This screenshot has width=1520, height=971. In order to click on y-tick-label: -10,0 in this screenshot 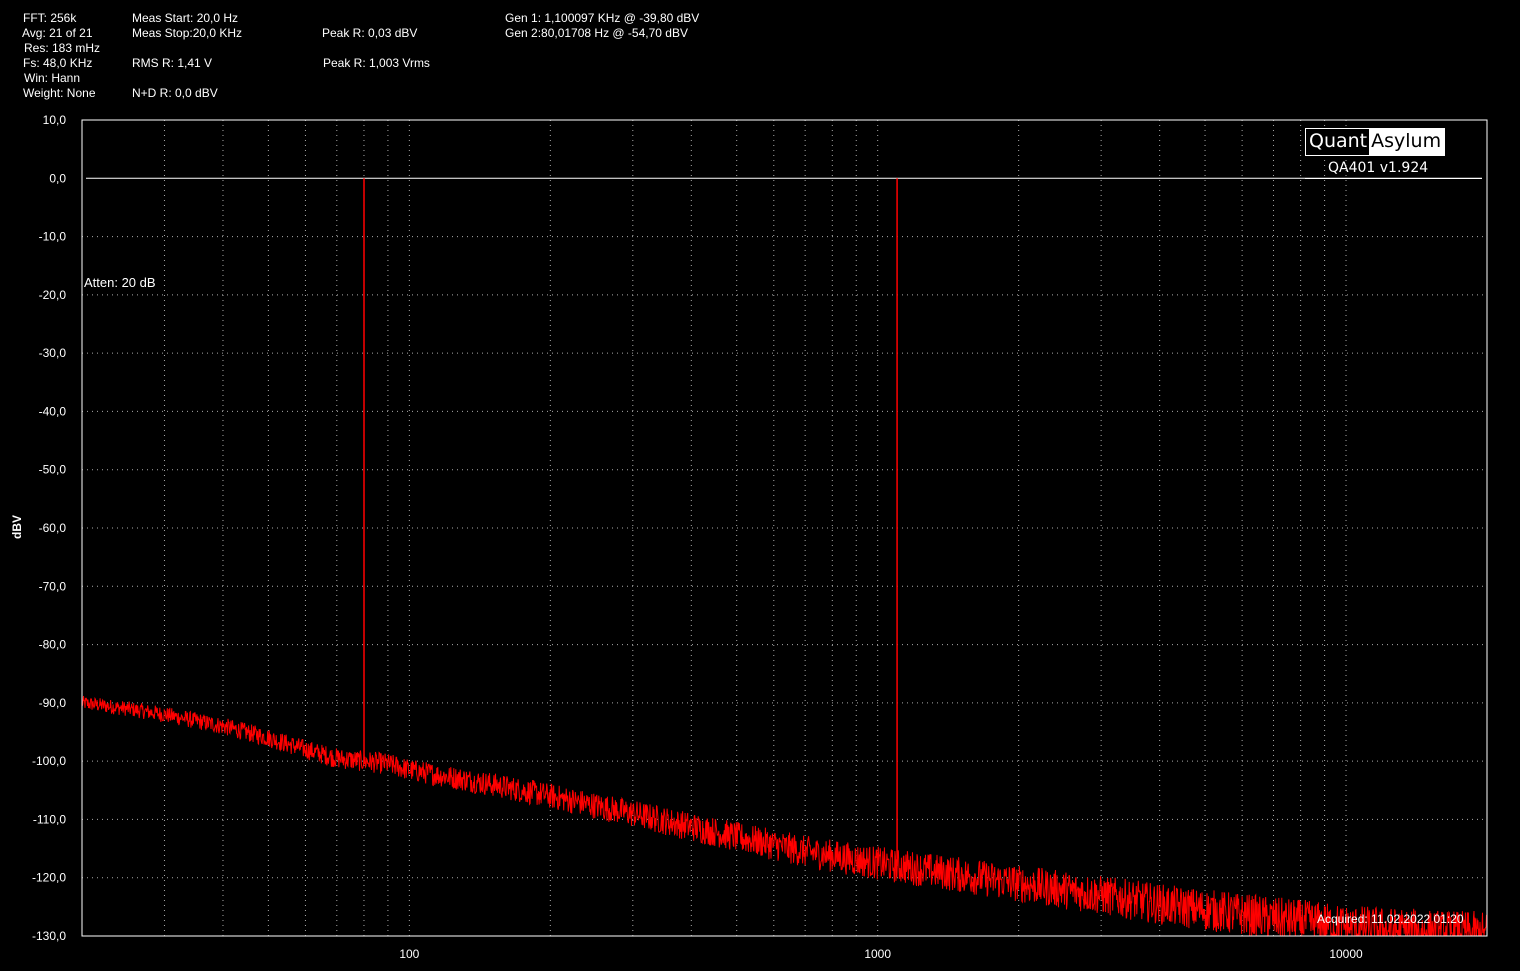, I will do `click(53, 237)`.